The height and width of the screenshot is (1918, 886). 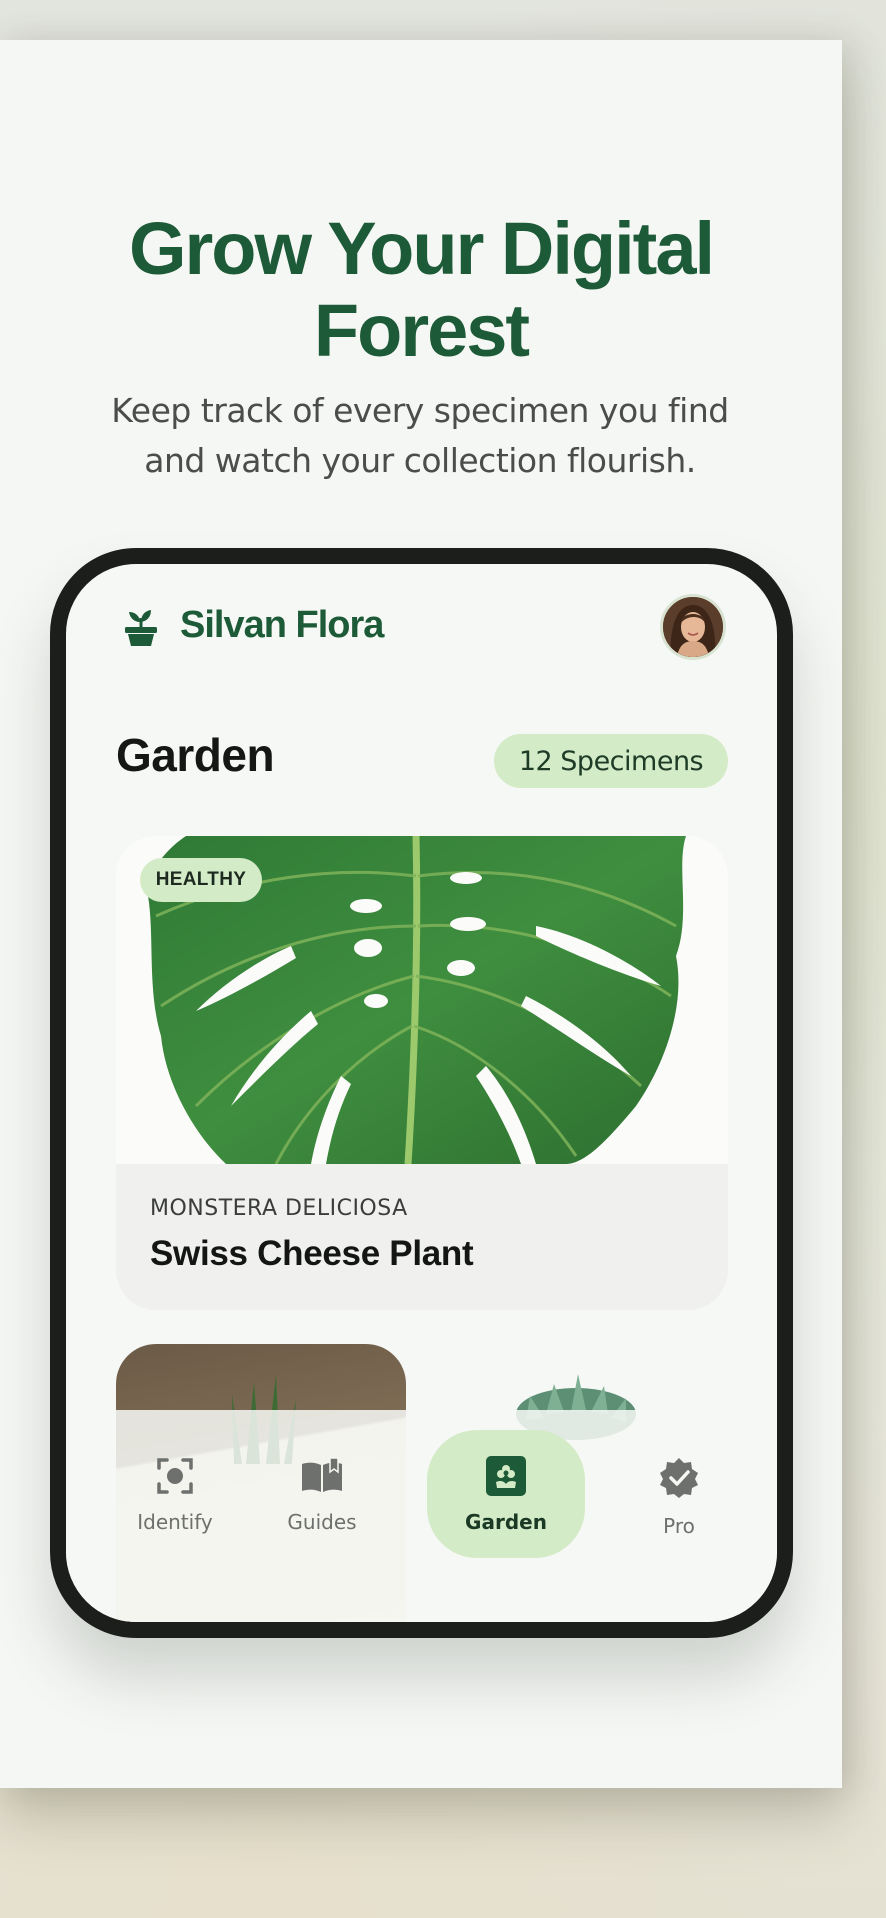 What do you see at coordinates (611, 761) in the screenshot?
I see `specimen-count-badge: 12 Specimens` at bounding box center [611, 761].